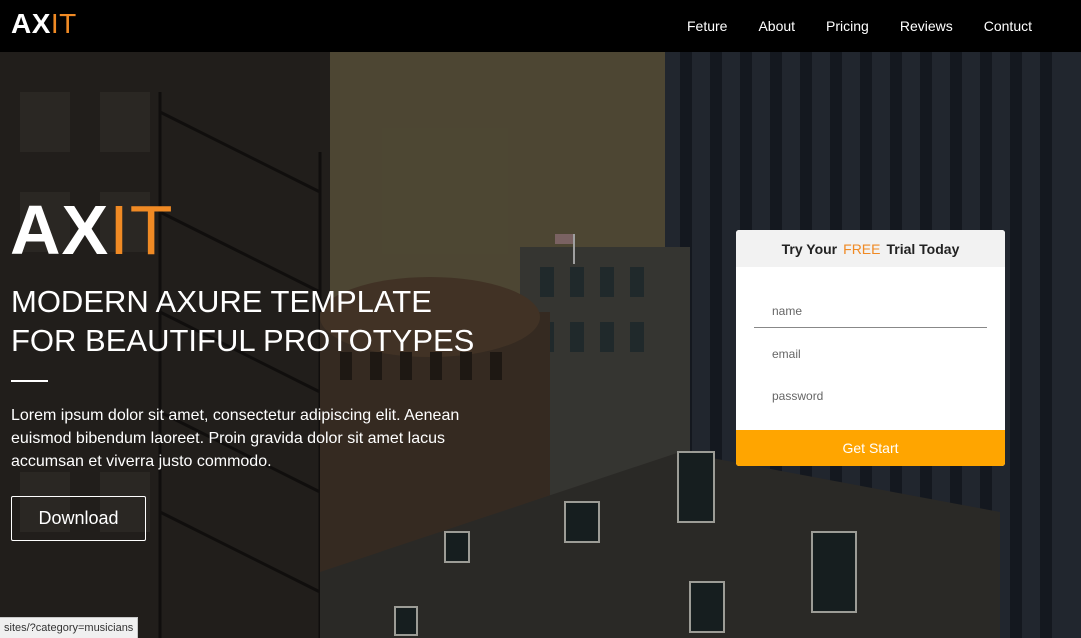 This screenshot has height=638, width=1081. I want to click on trial-signup-form: Try Your FREE Trial Today Get Start, so click(870, 348).